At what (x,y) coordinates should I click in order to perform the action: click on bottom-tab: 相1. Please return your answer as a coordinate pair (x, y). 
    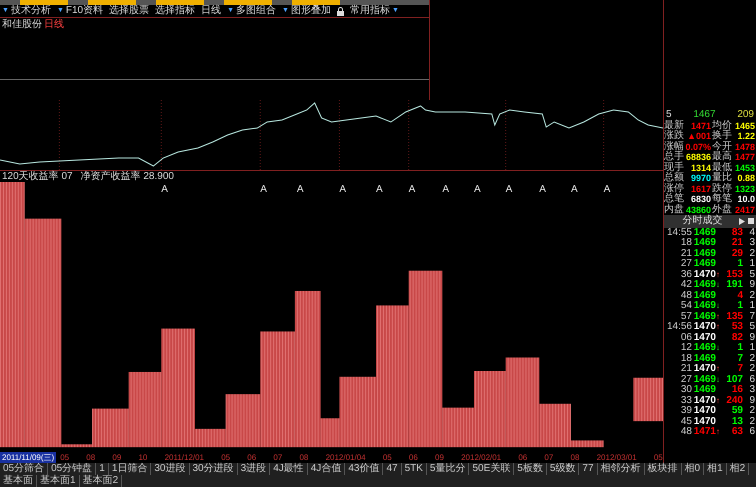
    Looking at the image, I should click on (715, 469).